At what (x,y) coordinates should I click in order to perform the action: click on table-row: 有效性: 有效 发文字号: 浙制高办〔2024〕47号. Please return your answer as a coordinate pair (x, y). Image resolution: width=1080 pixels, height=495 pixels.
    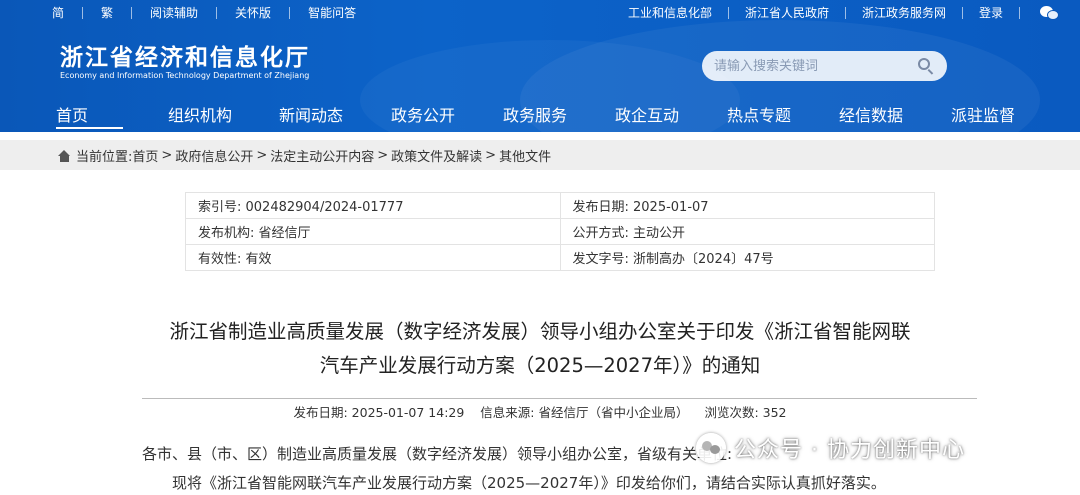
    Looking at the image, I should click on (560, 257).